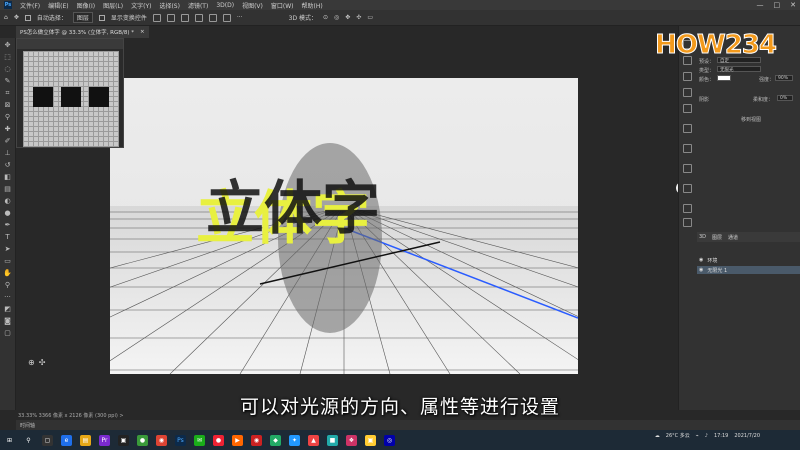  Describe the element at coordinates (27, 425) in the screenshot. I see `timeline-label: 时间轴` at that location.